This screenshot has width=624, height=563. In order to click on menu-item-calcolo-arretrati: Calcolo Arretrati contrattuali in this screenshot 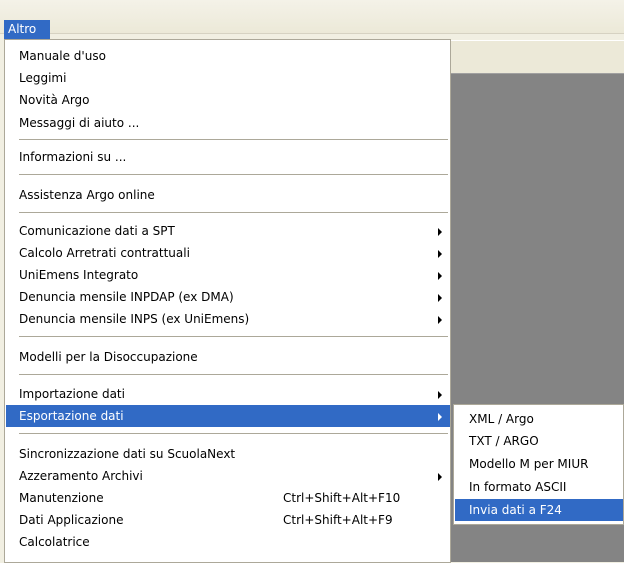, I will do `click(234, 253)`.